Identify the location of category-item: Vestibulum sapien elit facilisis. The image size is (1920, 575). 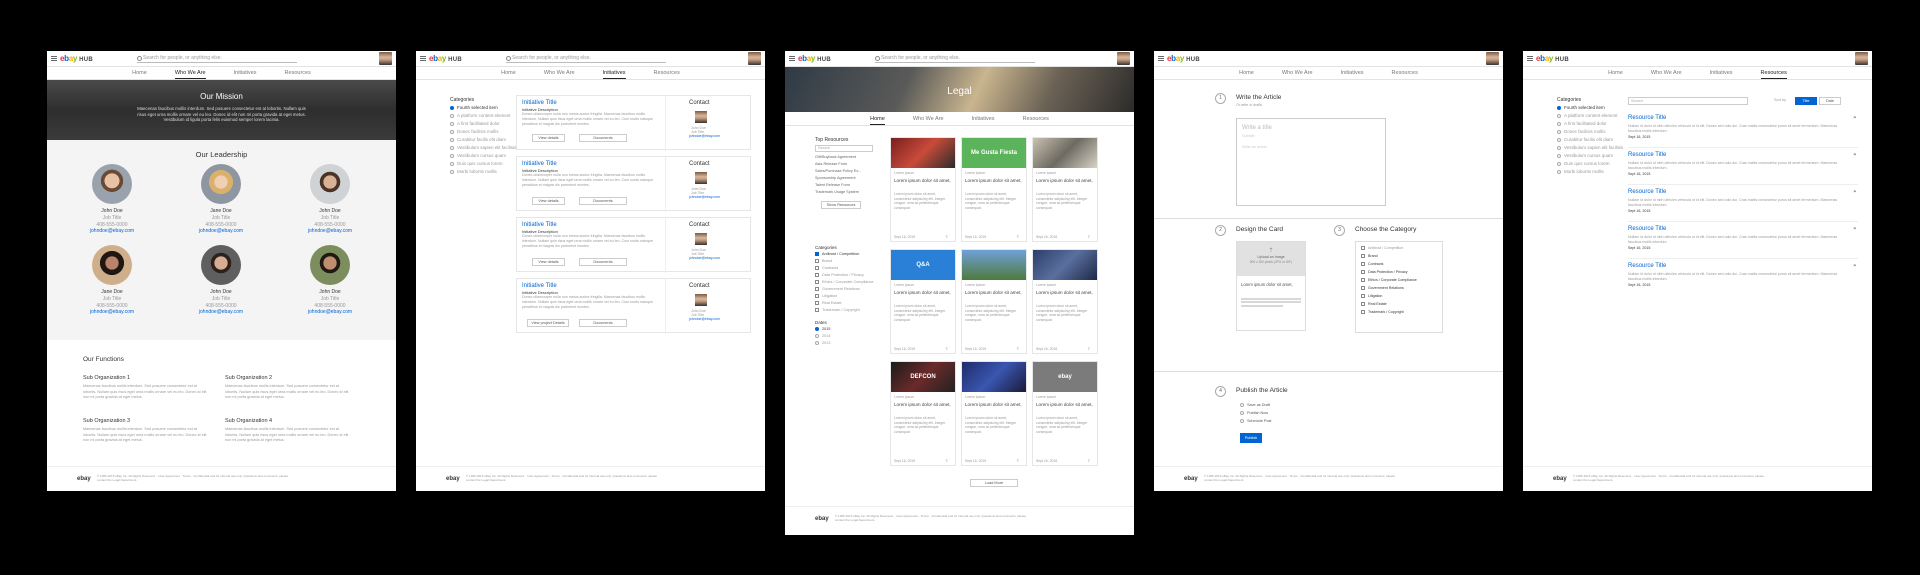
(483, 148).